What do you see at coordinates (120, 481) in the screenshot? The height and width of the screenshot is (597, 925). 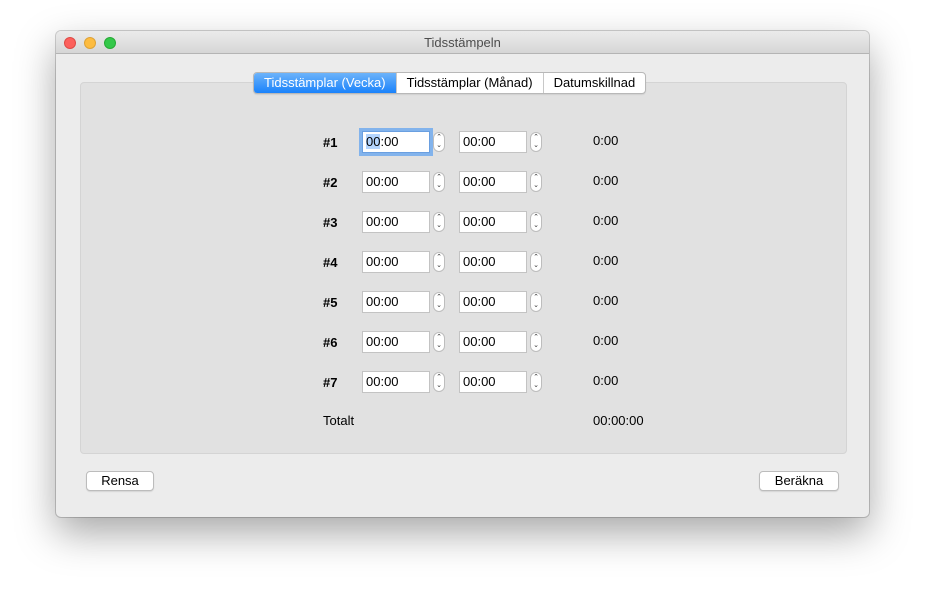 I see `clear-button: Rensa` at bounding box center [120, 481].